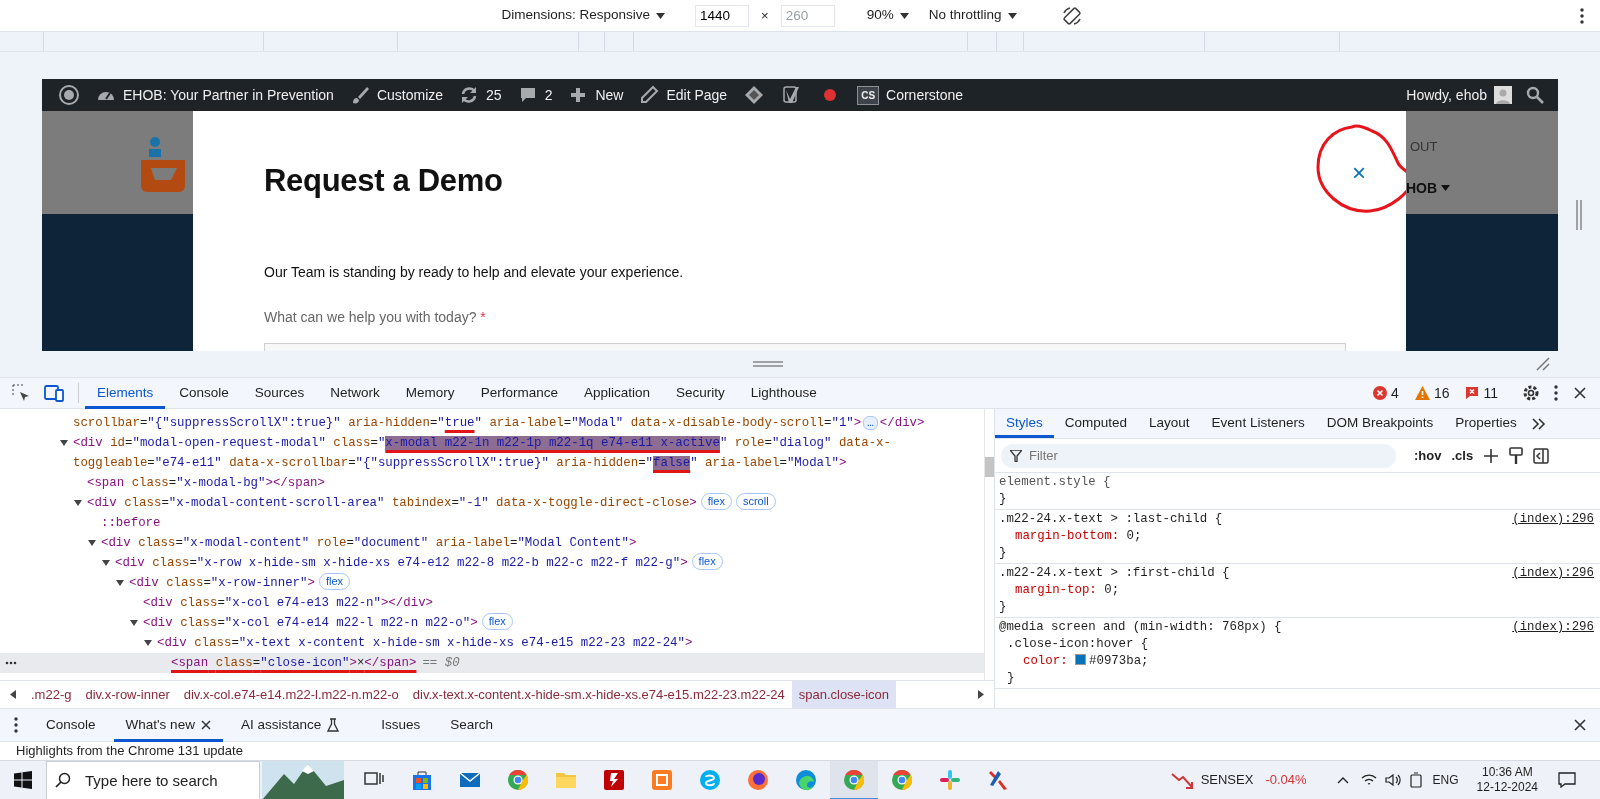 The width and height of the screenshot is (1600, 799). Describe the element at coordinates (1071, 15) in the screenshot. I see `rotate-icon` at that location.